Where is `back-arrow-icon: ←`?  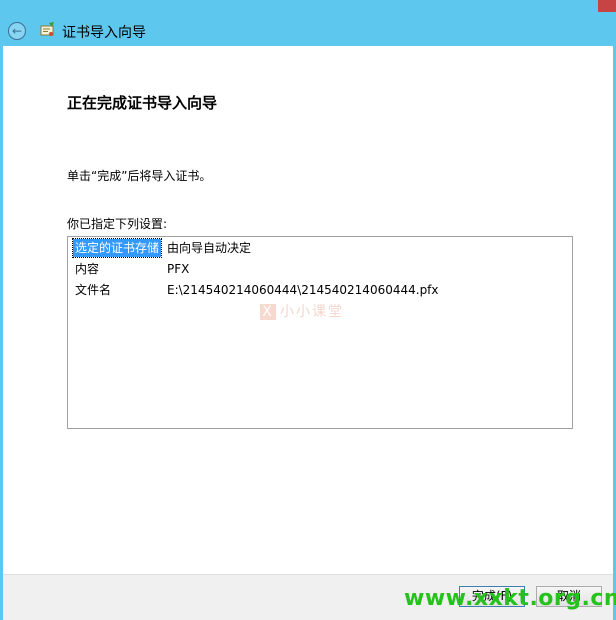
back-arrow-icon: ← is located at coordinates (17, 31).